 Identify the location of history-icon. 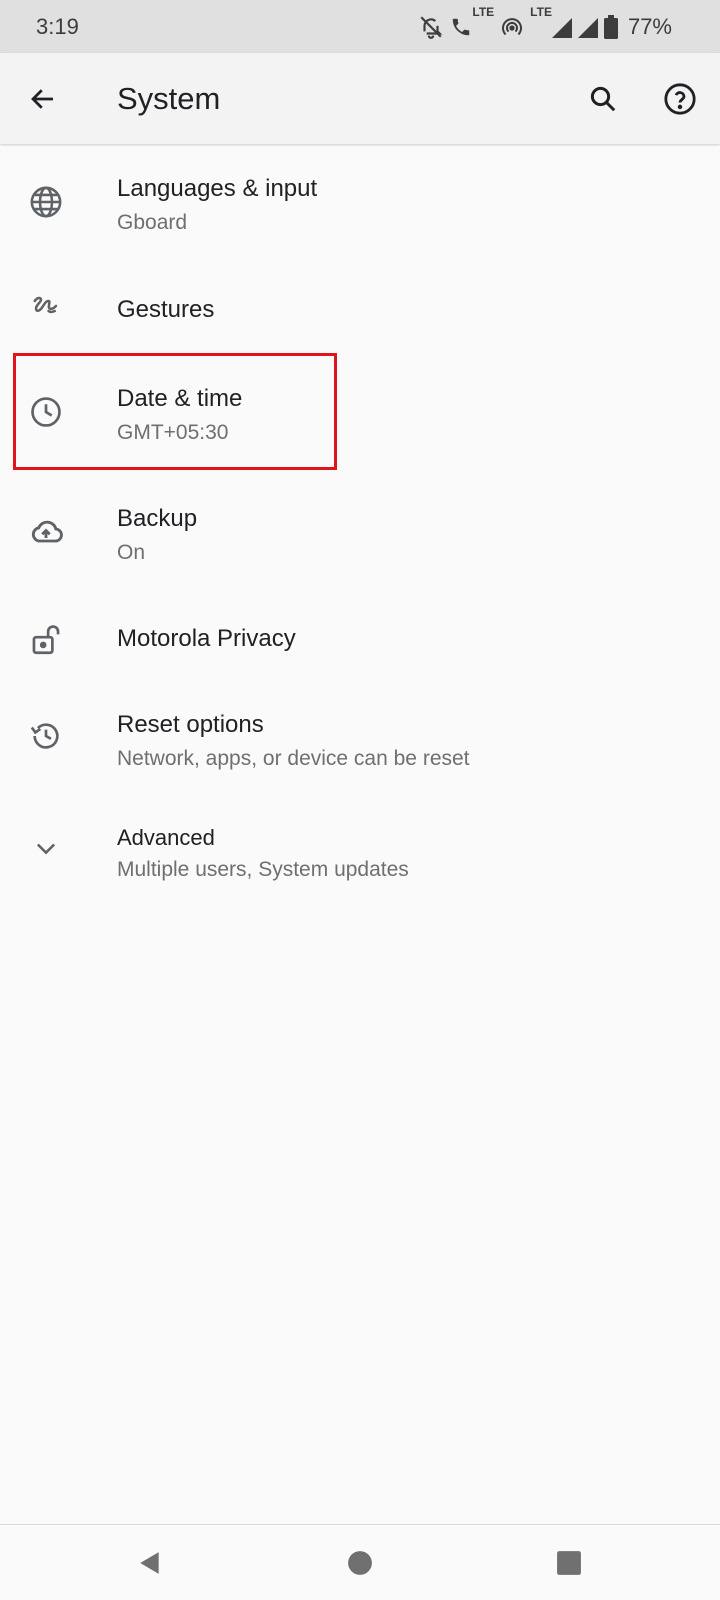
(46, 736).